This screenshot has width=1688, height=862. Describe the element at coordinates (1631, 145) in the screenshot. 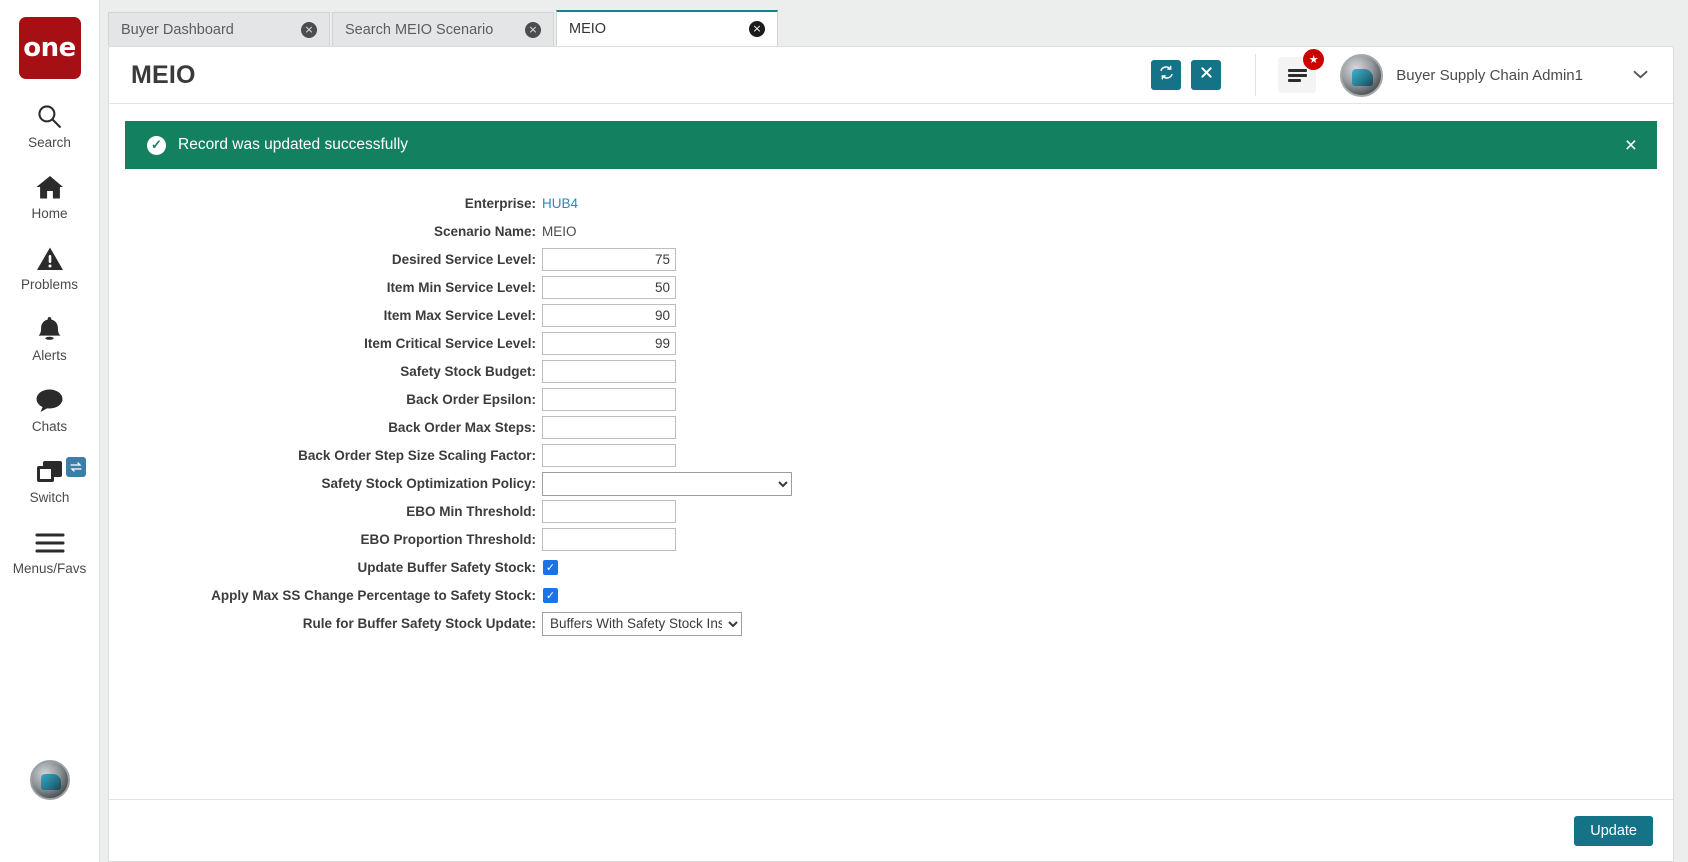

I see `banner-dismiss-button: ×` at that location.